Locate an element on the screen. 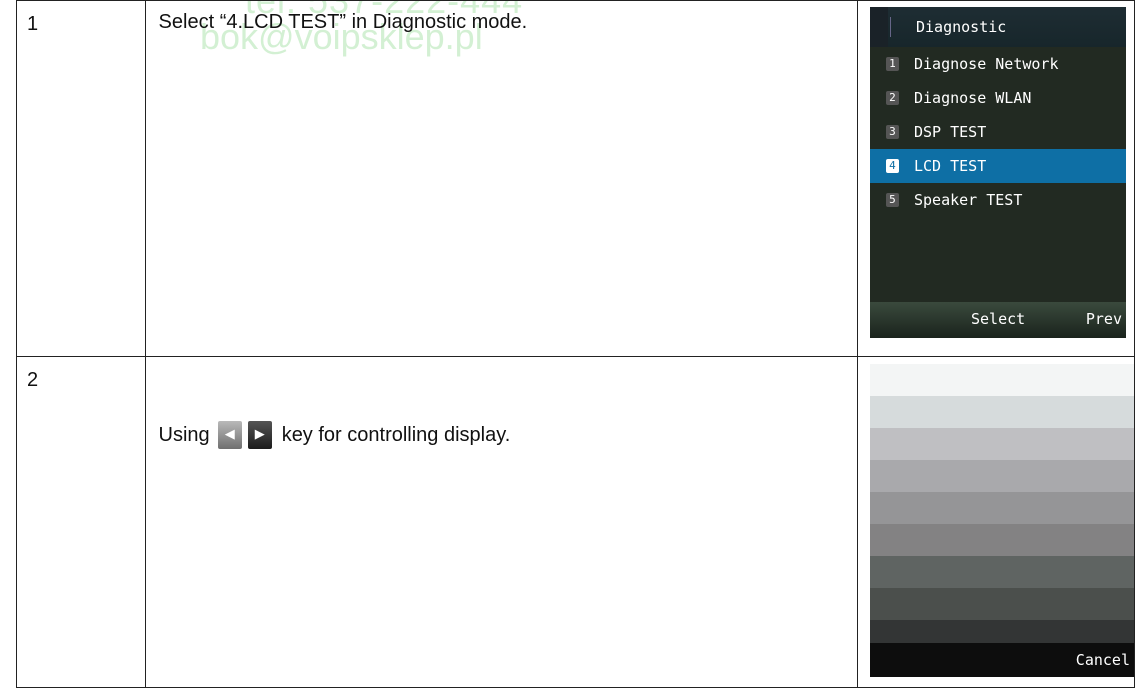 The width and height of the screenshot is (1135, 688). screen-title: Diagnostic is located at coordinates (997, 27).